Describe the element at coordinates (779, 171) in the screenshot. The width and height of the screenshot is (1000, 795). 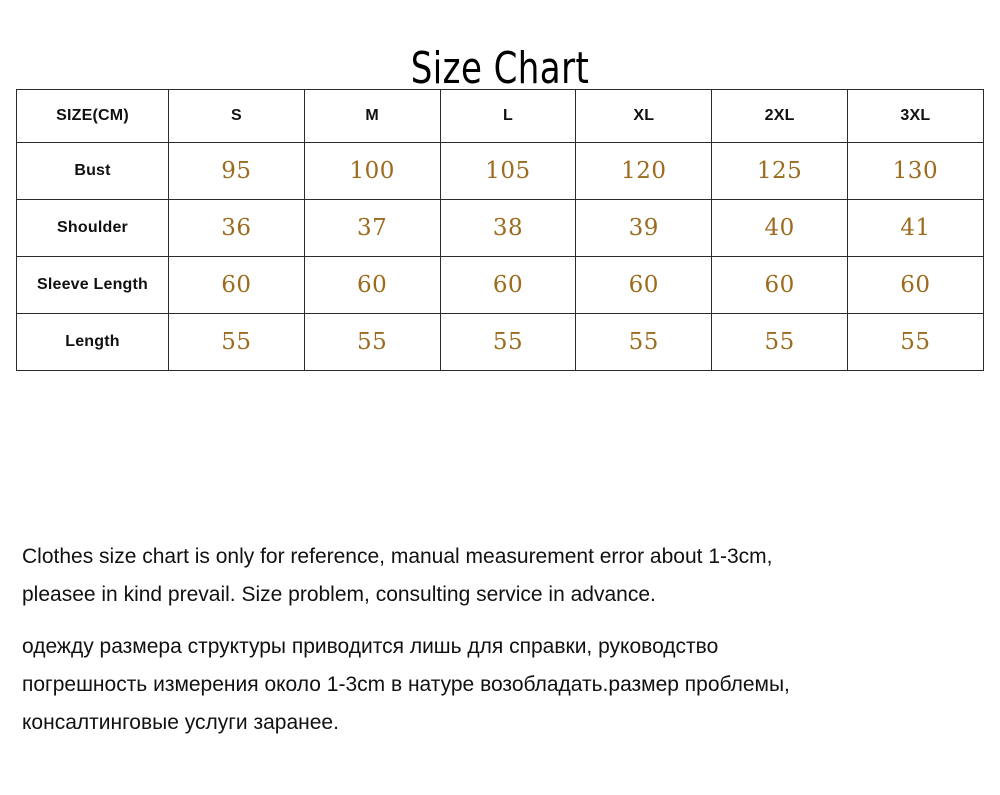
I see `cell-bust-2xl: 125` at that location.